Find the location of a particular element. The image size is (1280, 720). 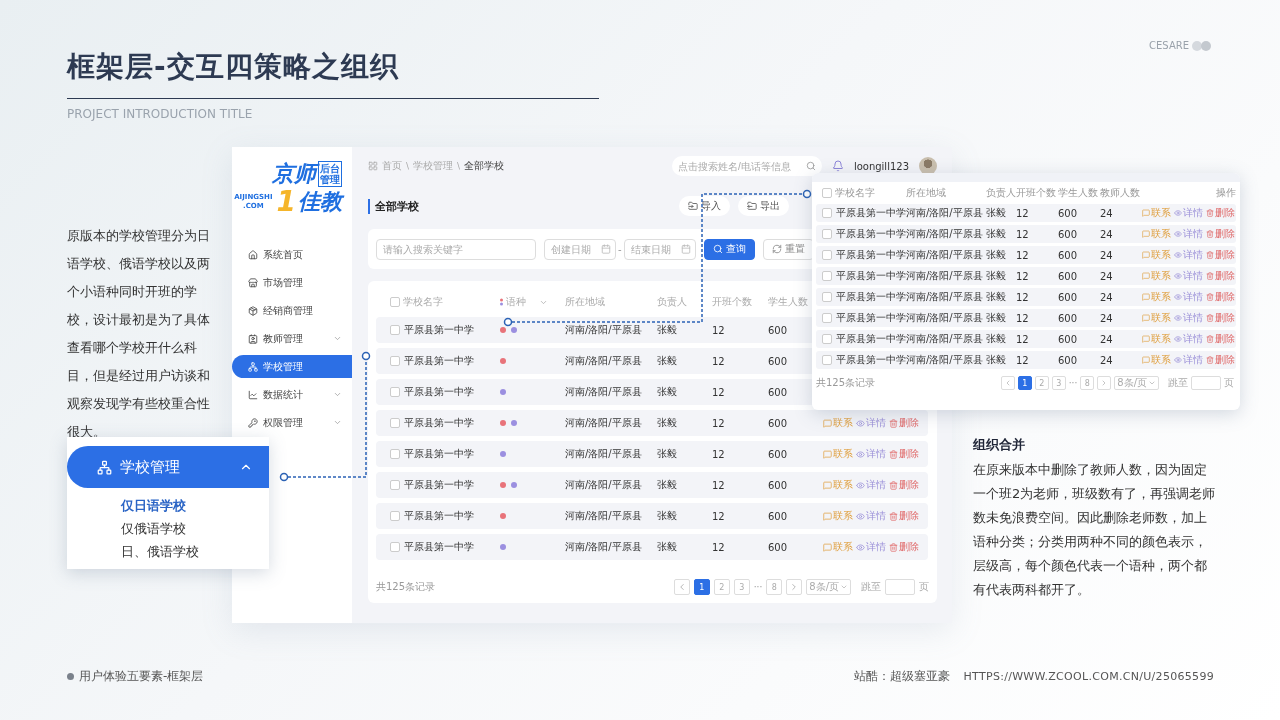

keyword-field: 请输入搜索关键字 is located at coordinates (456, 249).